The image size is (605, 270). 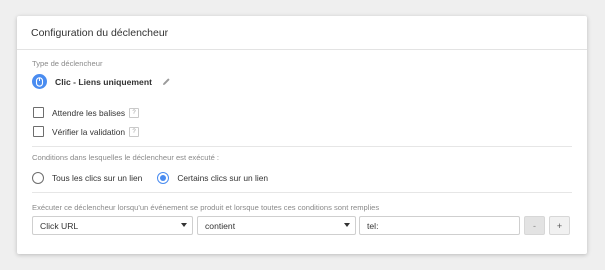 I want to click on all-clicks-radio, so click(x=38, y=178).